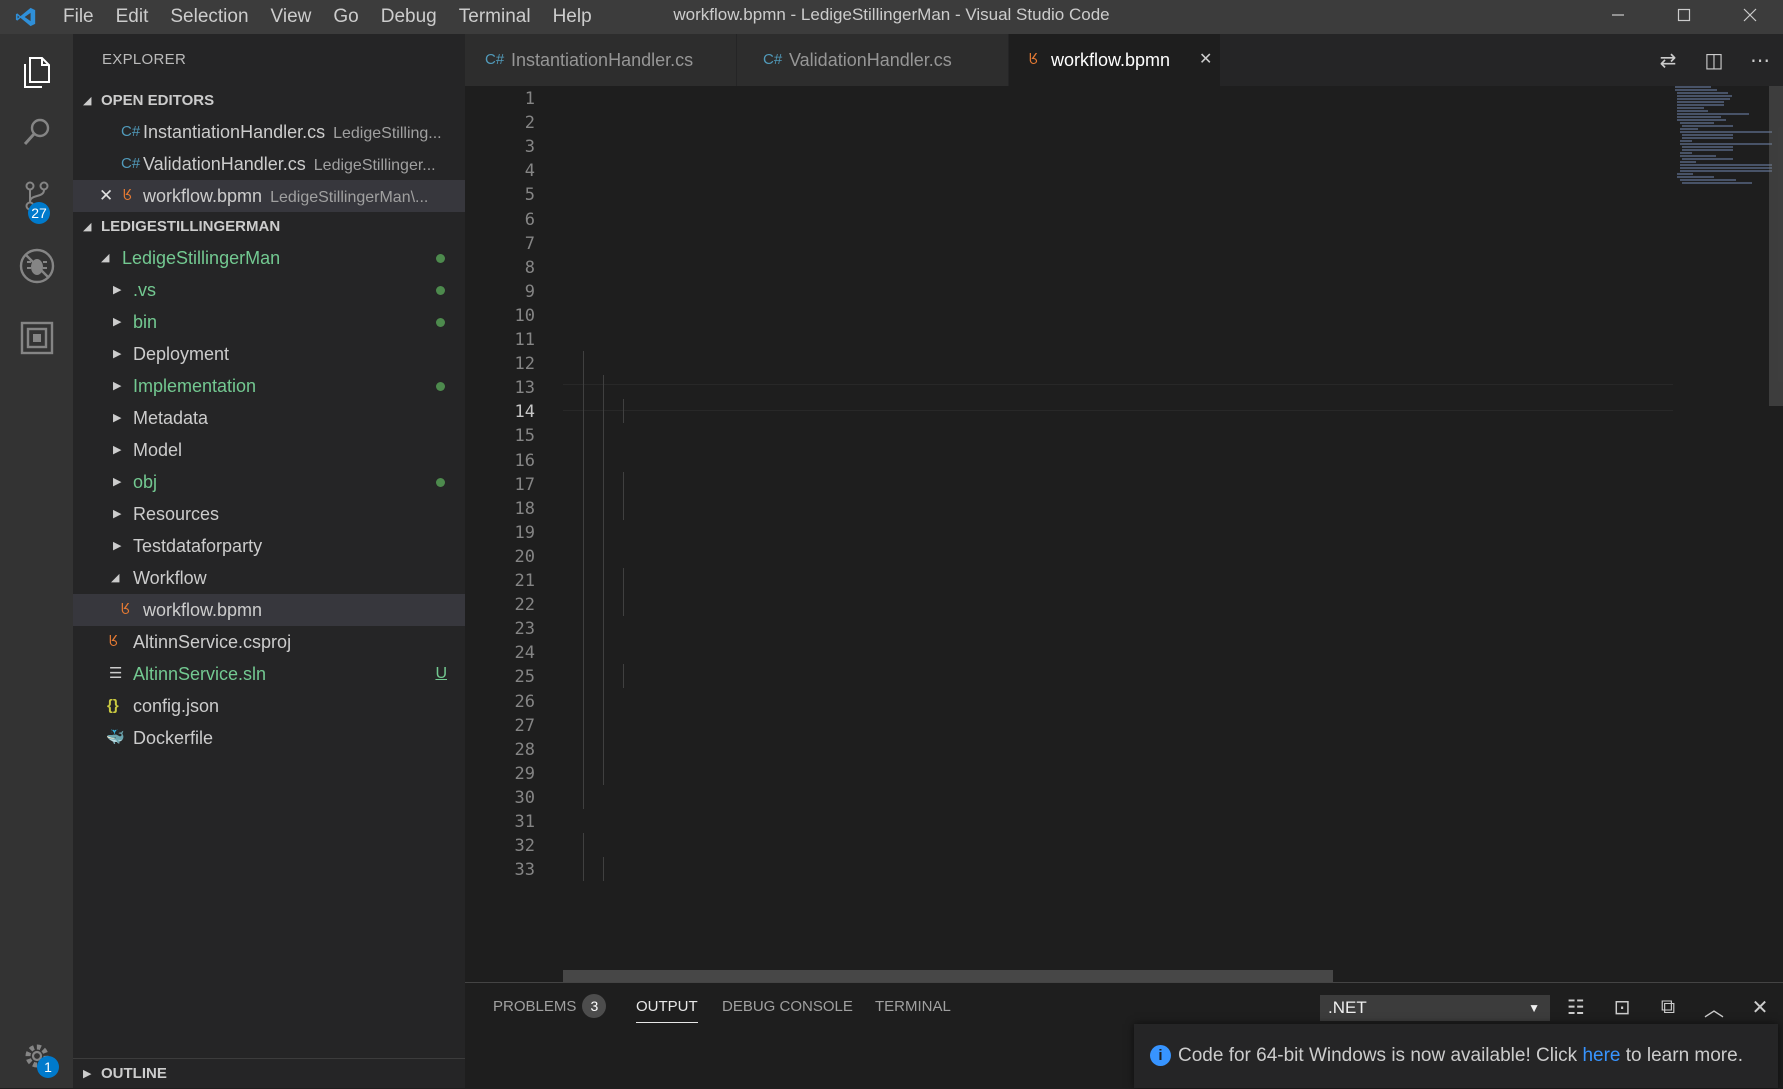  What do you see at coordinates (524, 581) in the screenshot?
I see `line-number: 21` at bounding box center [524, 581].